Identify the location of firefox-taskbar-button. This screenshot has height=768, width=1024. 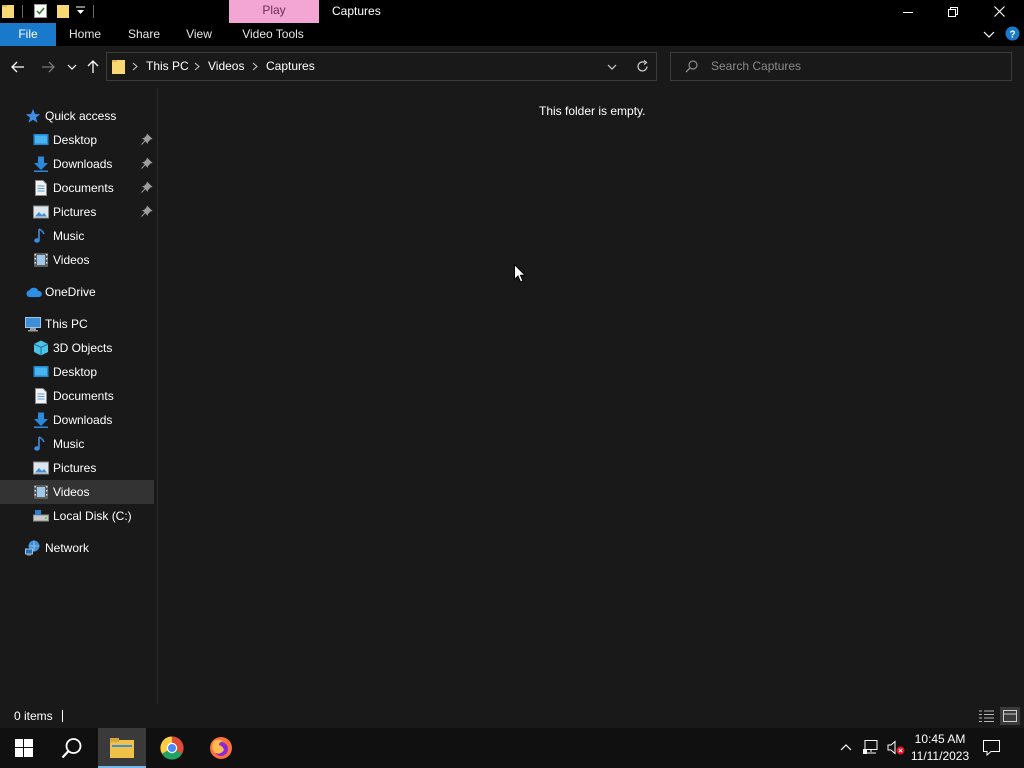
(221, 748).